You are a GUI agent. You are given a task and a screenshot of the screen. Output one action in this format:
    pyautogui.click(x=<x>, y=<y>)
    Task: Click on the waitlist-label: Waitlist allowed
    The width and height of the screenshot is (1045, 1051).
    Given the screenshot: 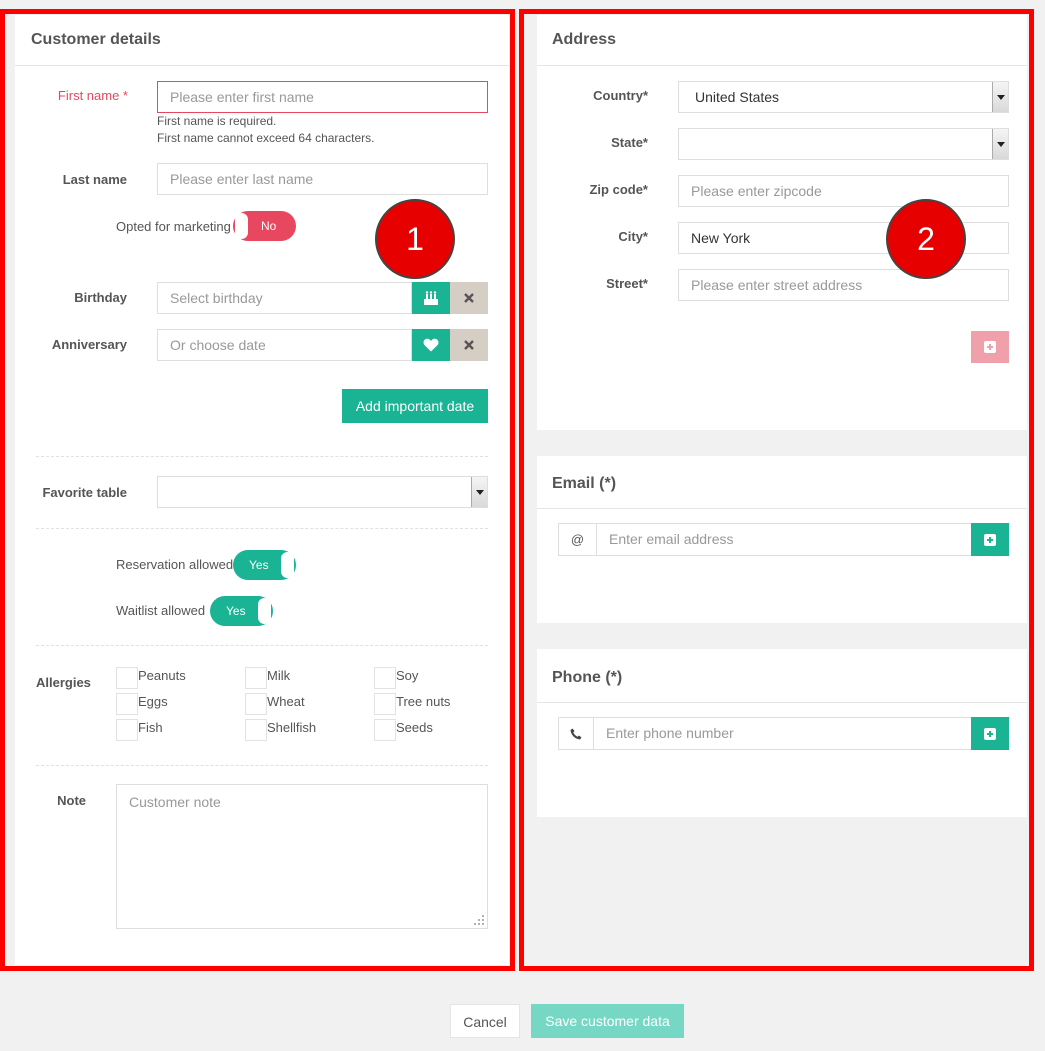 What is the action you would take?
    pyautogui.click(x=161, y=610)
    